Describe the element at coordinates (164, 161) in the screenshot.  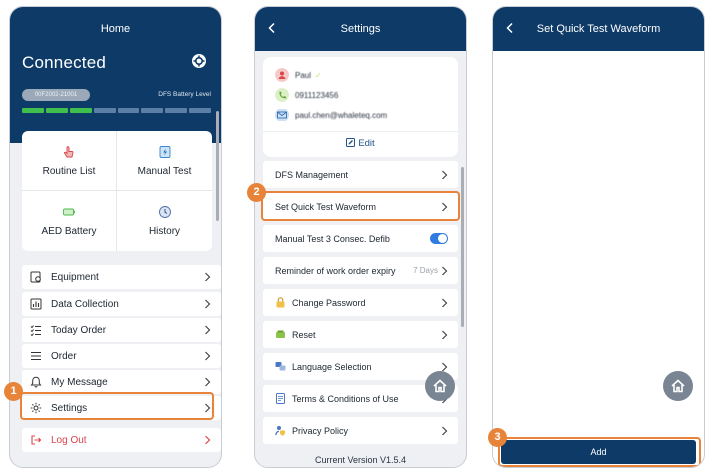
I see `manual-test-button: Manual Test` at that location.